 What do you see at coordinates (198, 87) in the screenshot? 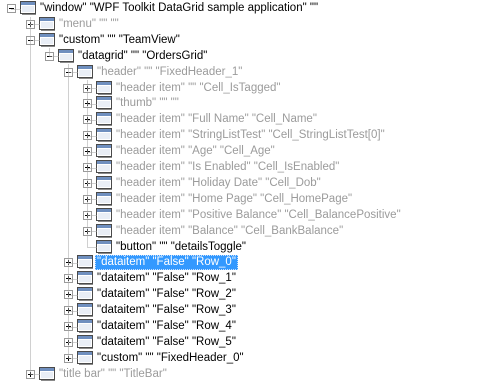
I see `tree-node-label: "header item" "" "Cell_IsTagged"` at bounding box center [198, 87].